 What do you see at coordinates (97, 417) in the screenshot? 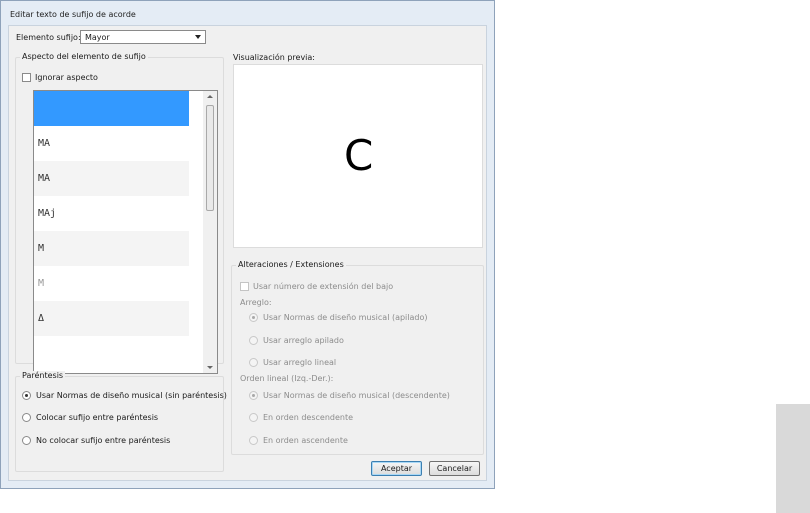
I see `paren-enclose-label: Colocar sufijo entre paréntesis` at bounding box center [97, 417].